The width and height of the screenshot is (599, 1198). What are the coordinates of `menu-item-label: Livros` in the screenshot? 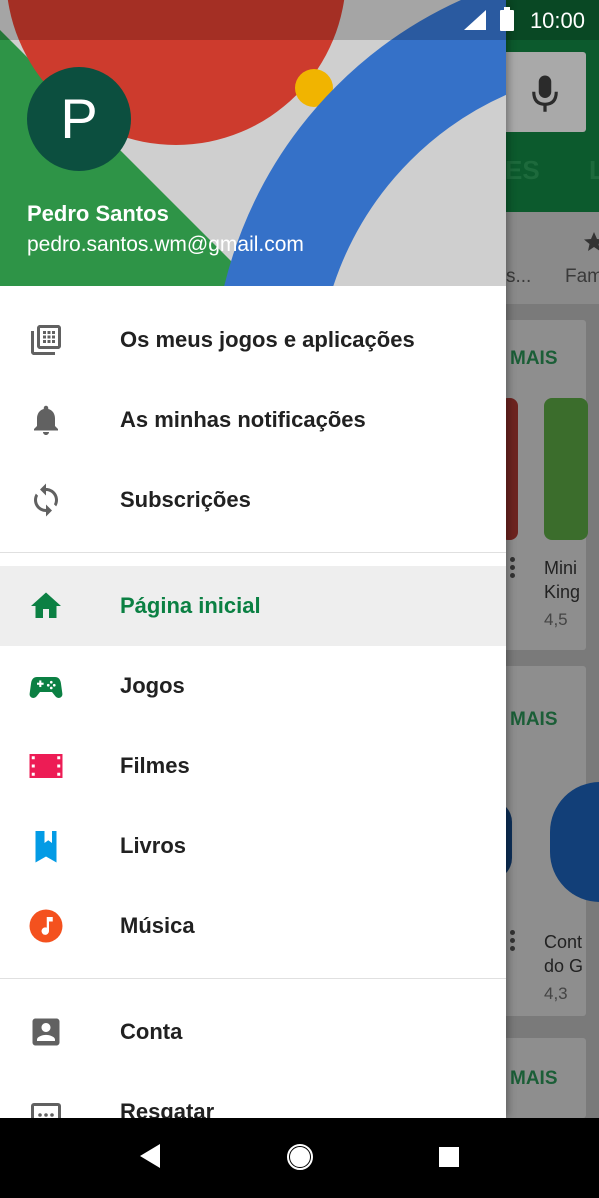 It's located at (153, 845).